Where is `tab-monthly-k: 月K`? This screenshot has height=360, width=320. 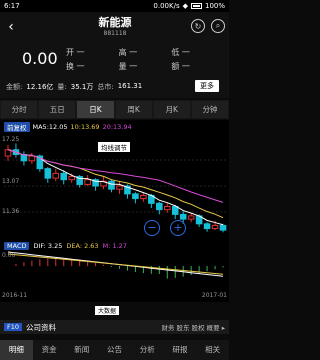
tab-monthly-k: 月K is located at coordinates (171, 109).